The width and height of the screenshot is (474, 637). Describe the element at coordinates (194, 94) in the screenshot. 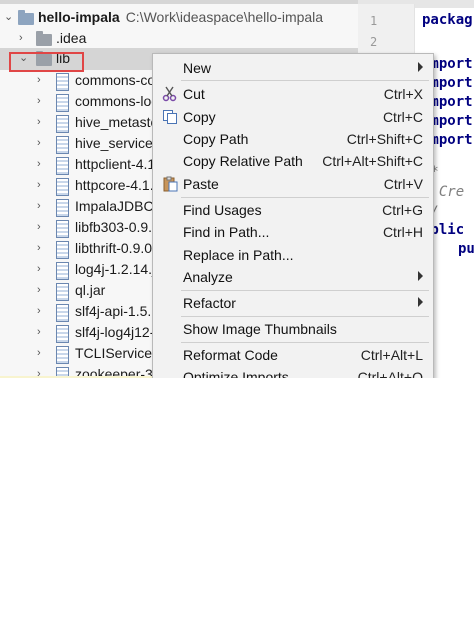

I see `menu-item-label: Cut` at that location.